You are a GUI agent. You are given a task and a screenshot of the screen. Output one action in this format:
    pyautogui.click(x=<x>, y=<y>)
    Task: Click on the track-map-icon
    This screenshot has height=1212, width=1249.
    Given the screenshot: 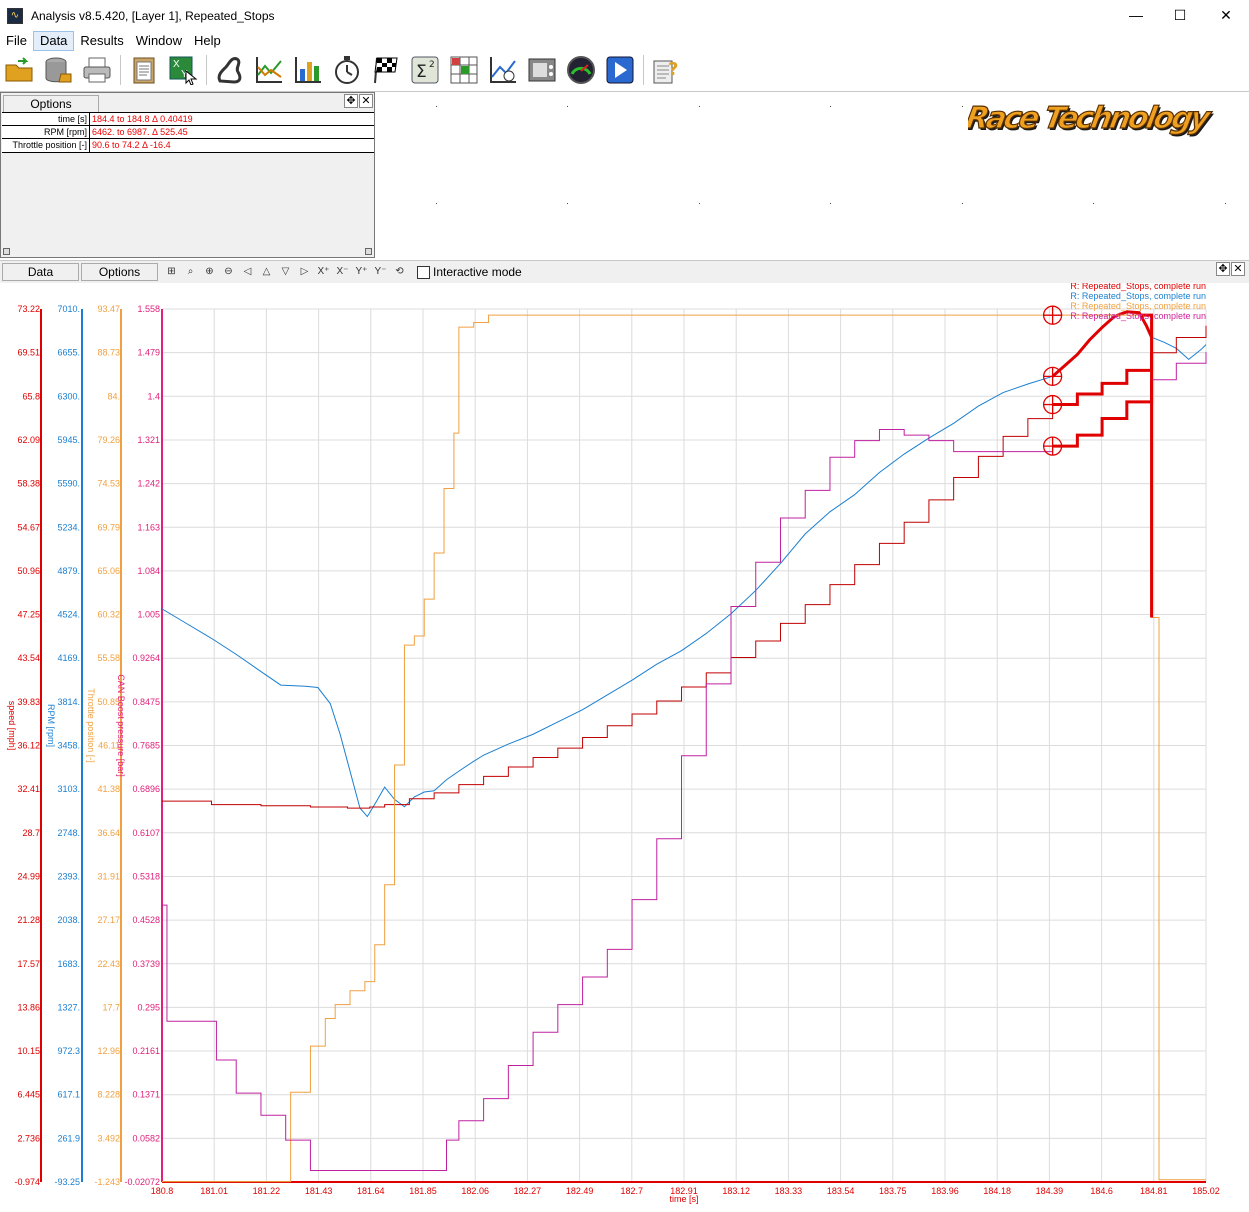 What is the action you would take?
    pyautogui.click(x=230, y=70)
    